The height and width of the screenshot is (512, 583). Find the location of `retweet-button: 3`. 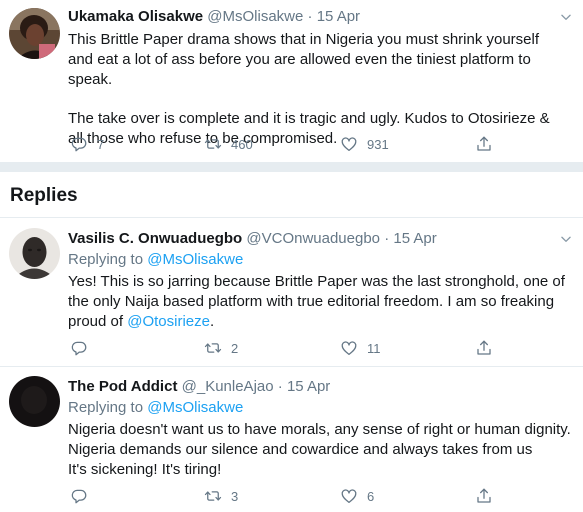

retweet-button: 3 is located at coordinates (221, 496).